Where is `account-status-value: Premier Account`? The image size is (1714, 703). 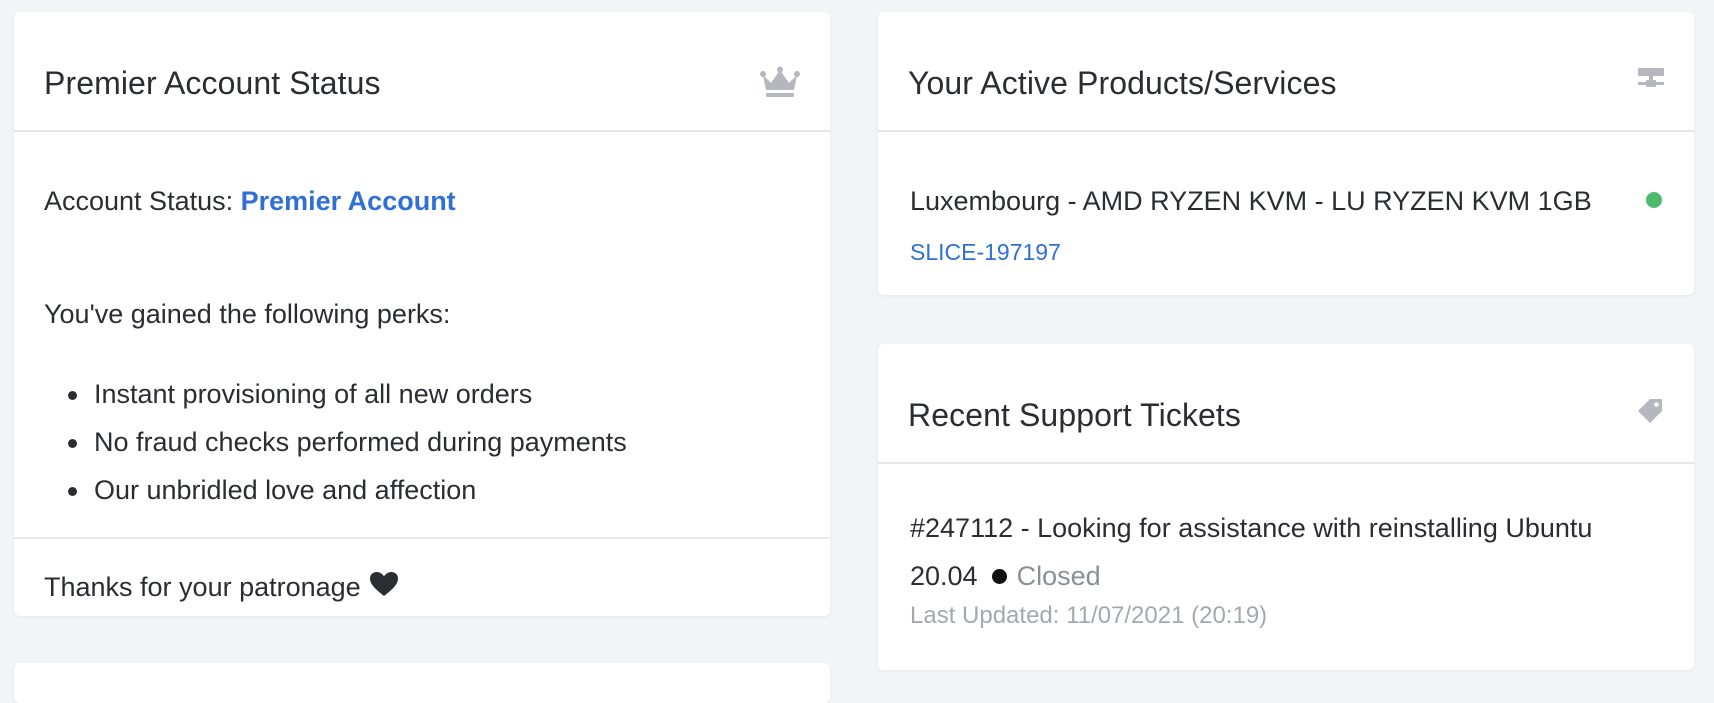 account-status-value: Premier Account is located at coordinates (348, 201).